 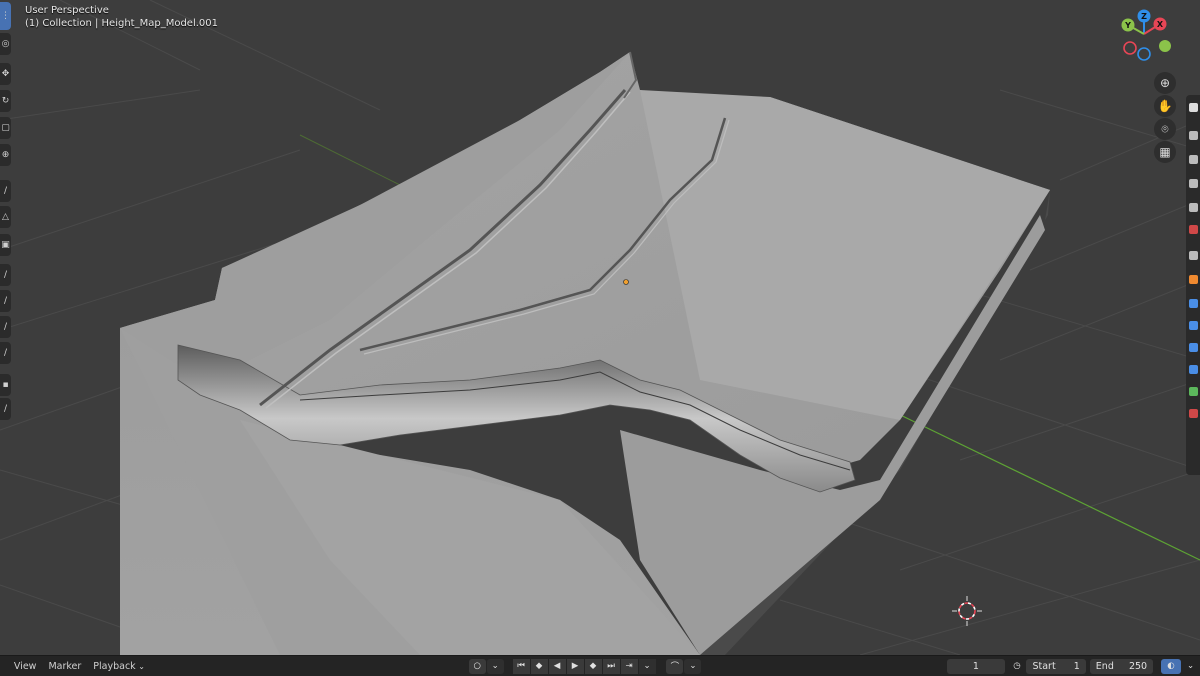 What do you see at coordinates (5, 327) in the screenshot?
I see `poly-build-icon: ∕` at bounding box center [5, 327].